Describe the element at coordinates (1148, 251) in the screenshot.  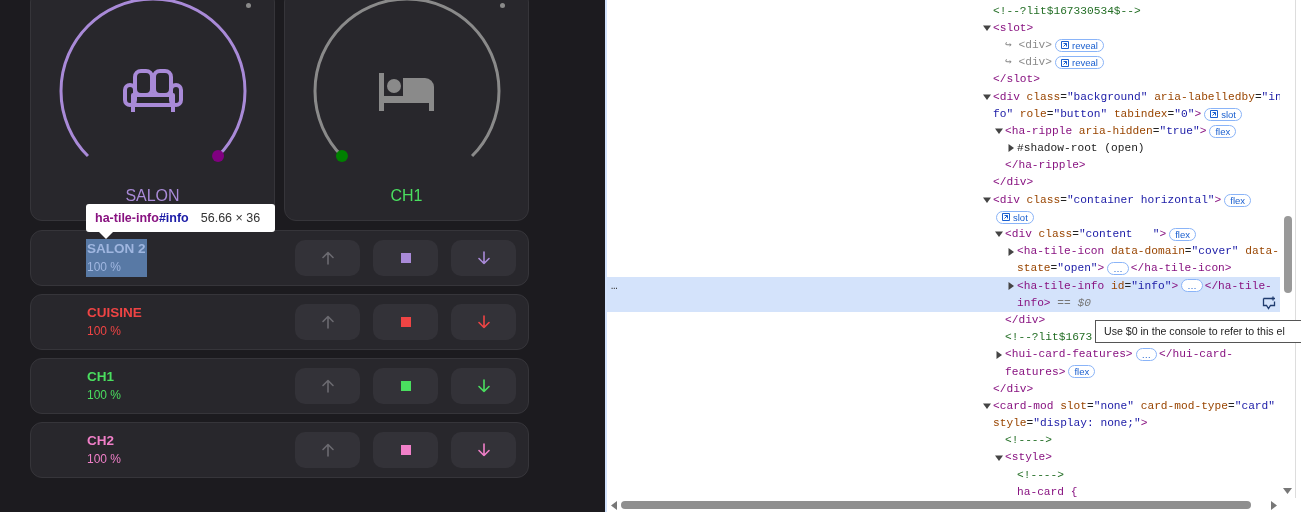
I see `code-text: <ha-tile-icon data-domain="cover" data-` at that location.